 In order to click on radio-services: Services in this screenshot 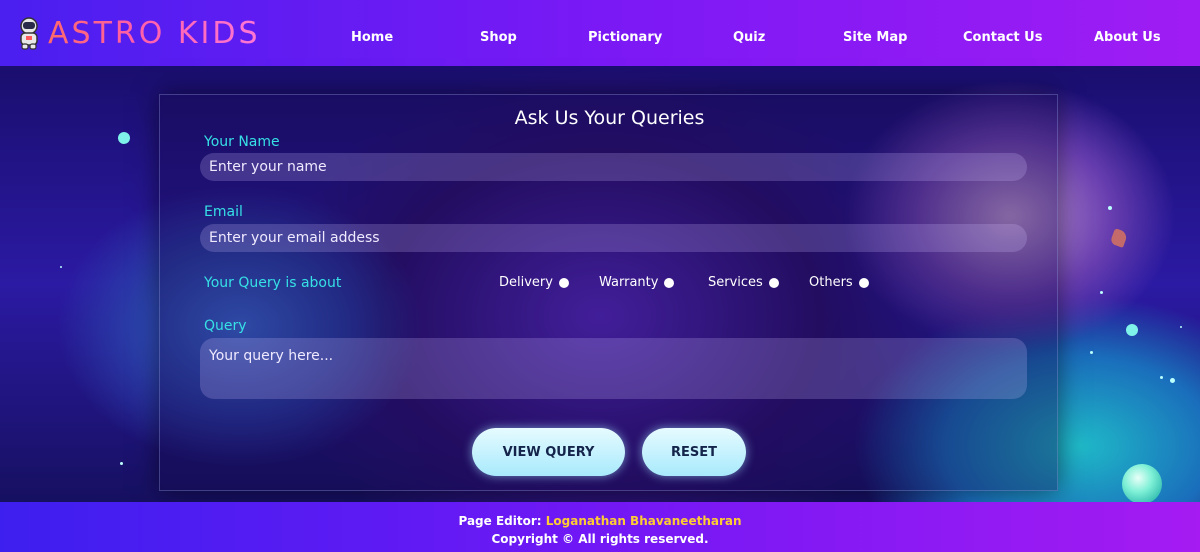, I will do `click(743, 282)`.